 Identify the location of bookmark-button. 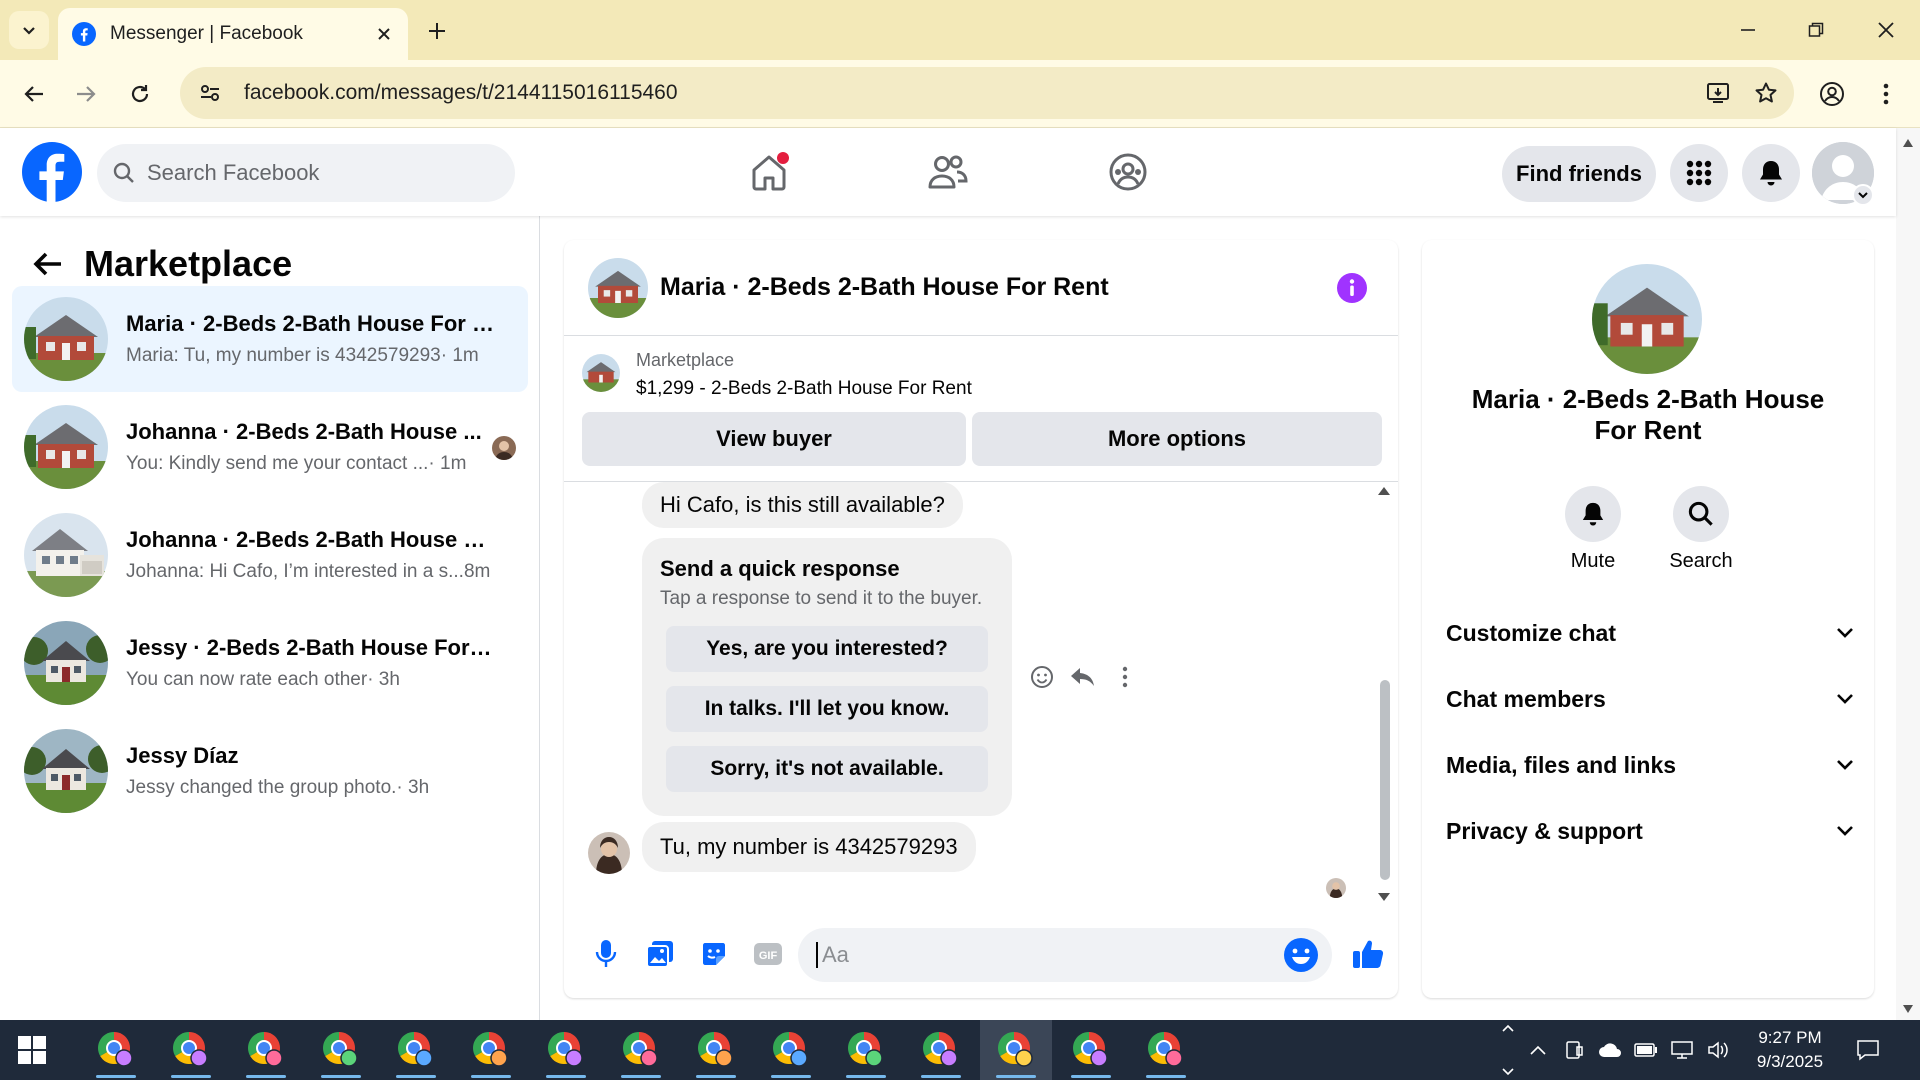
(1766, 93).